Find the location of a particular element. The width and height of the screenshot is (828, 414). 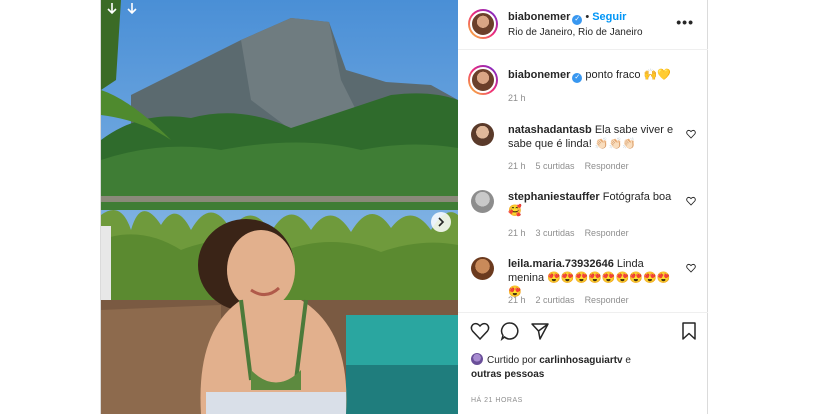

post-timestamp: HÁ 21 HORAS is located at coordinates (497, 400).